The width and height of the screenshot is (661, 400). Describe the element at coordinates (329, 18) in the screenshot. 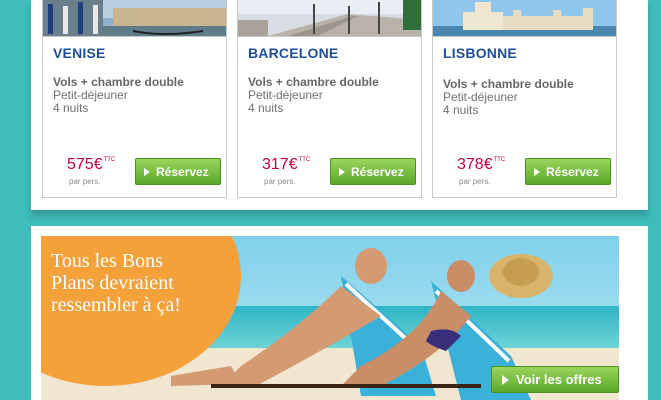

I see `barcelone-photo` at that location.